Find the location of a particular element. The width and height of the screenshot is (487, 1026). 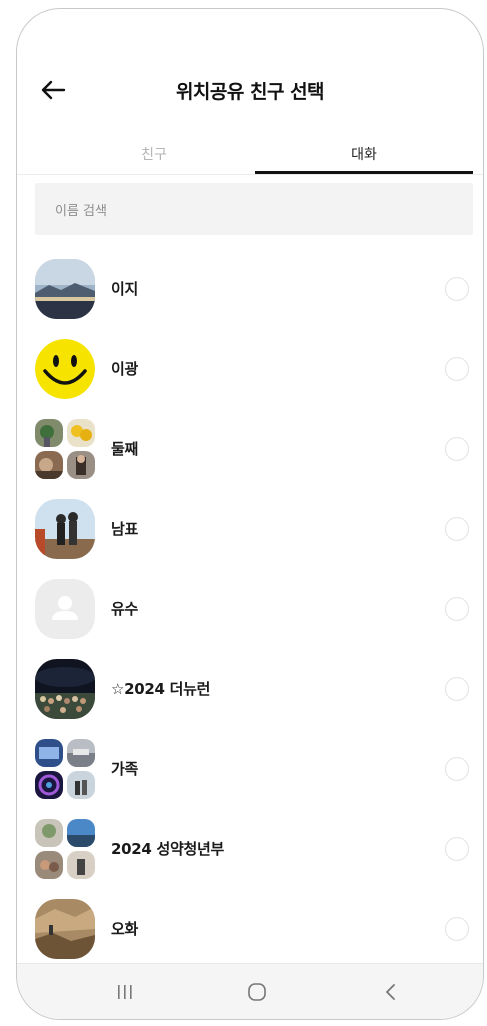

list-item: 남표 is located at coordinates (250, 529).